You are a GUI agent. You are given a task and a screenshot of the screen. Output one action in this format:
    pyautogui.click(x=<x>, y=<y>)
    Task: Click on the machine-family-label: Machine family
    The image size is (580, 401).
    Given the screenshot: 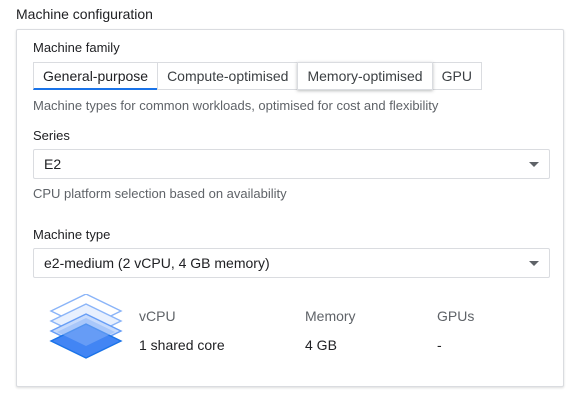 What is the action you would take?
    pyautogui.click(x=76, y=47)
    